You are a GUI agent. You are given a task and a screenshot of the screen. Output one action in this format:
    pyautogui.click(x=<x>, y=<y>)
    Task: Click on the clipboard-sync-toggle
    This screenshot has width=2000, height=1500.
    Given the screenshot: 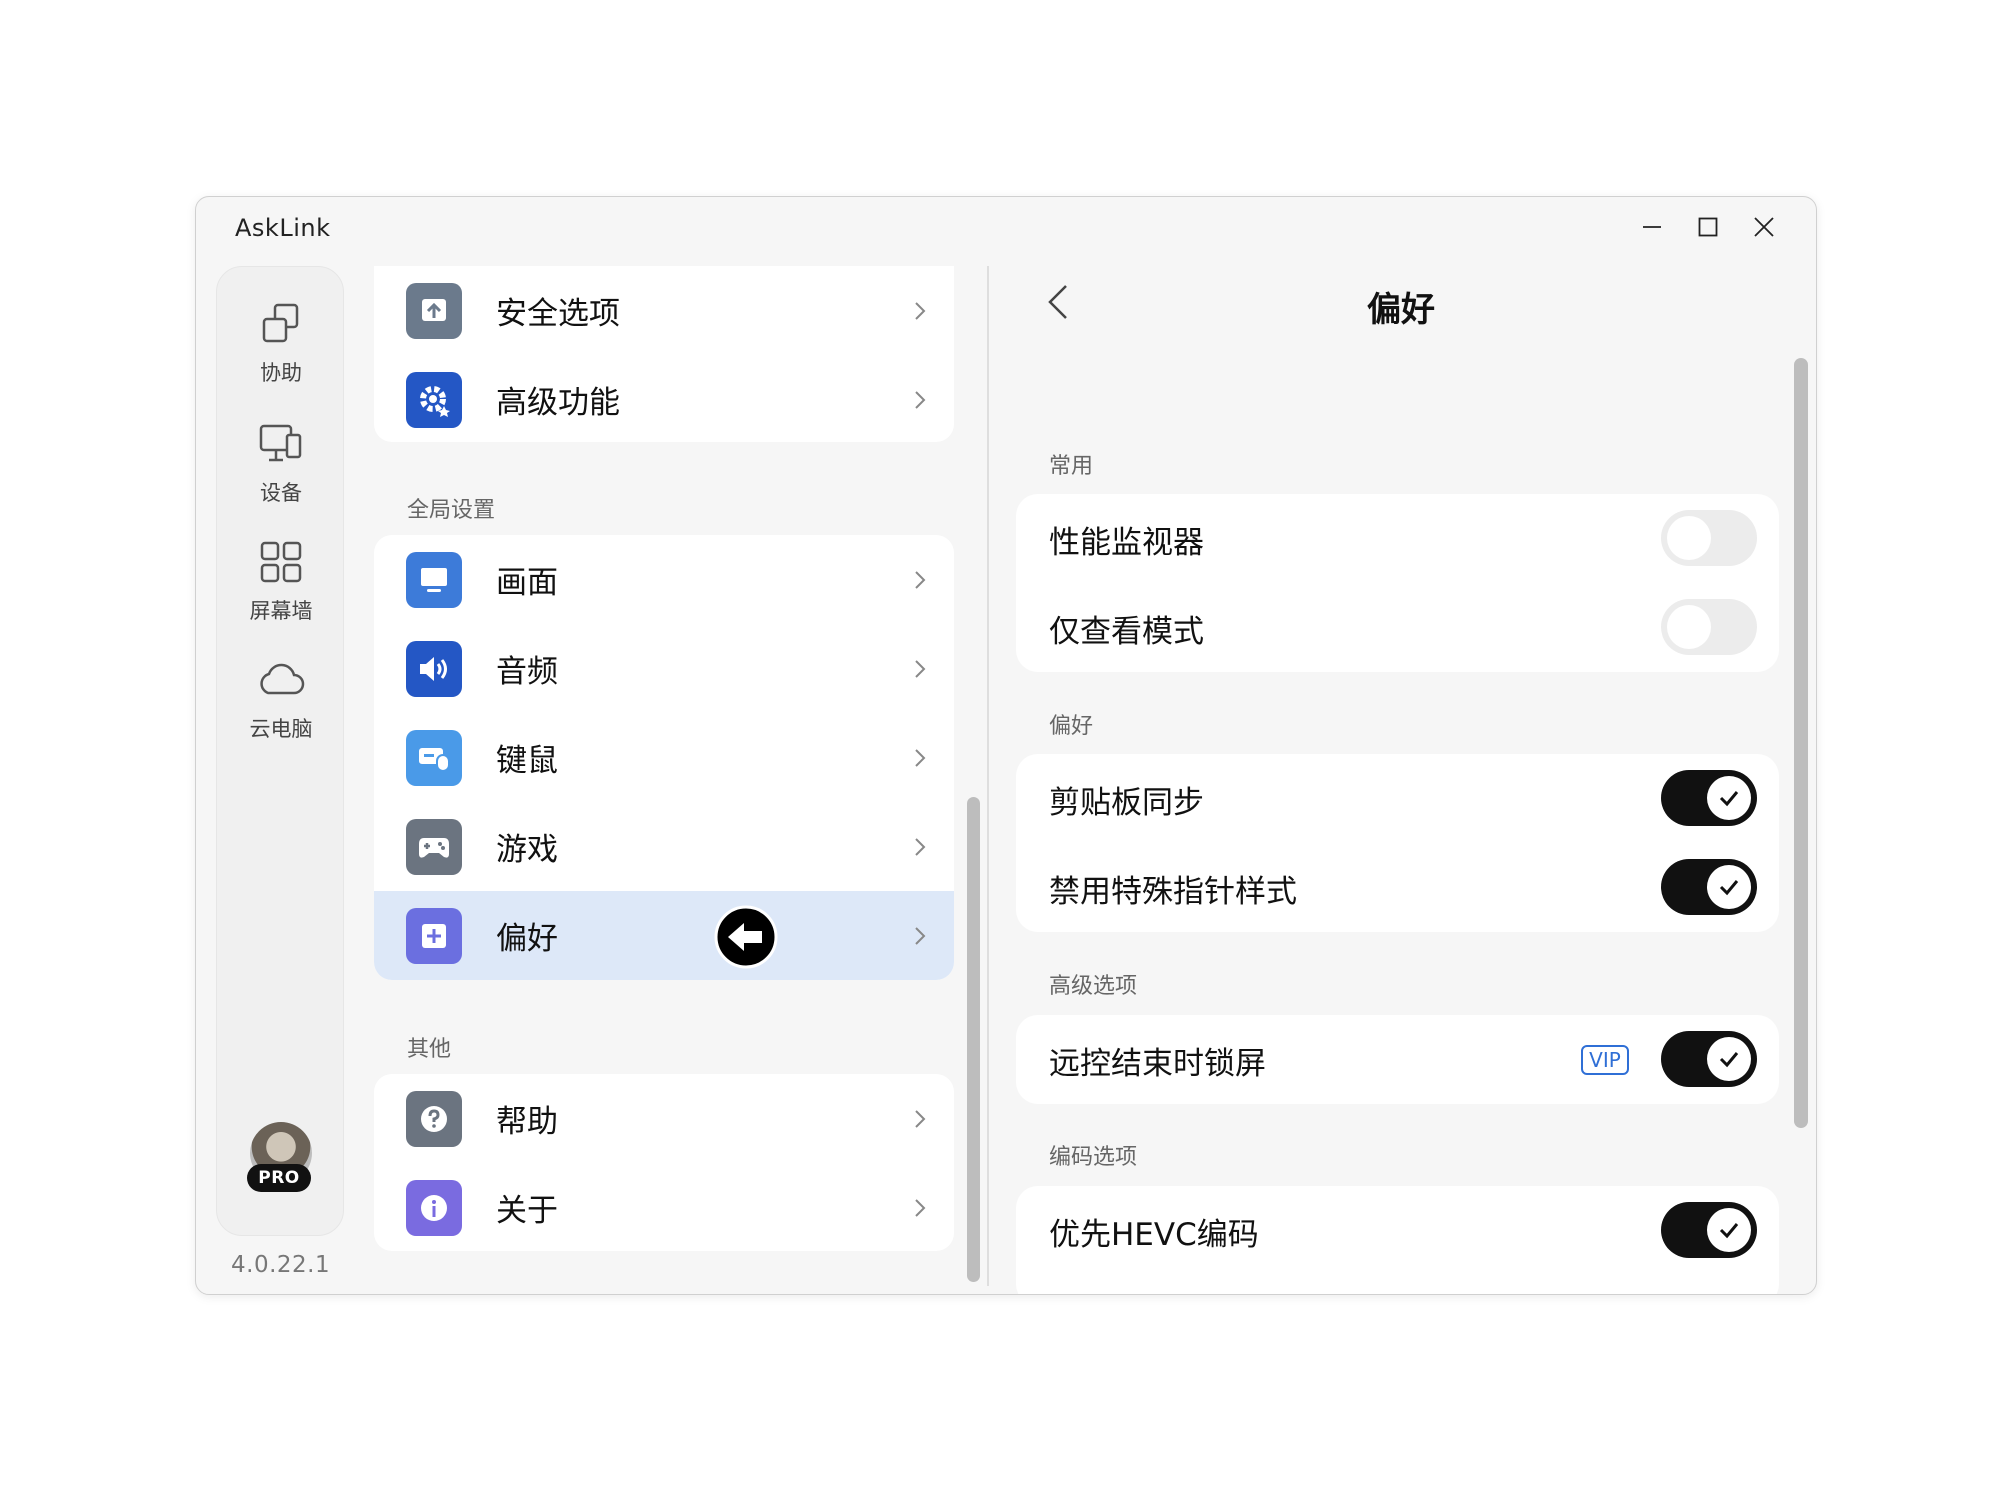 What is the action you would take?
    pyautogui.click(x=1709, y=798)
    